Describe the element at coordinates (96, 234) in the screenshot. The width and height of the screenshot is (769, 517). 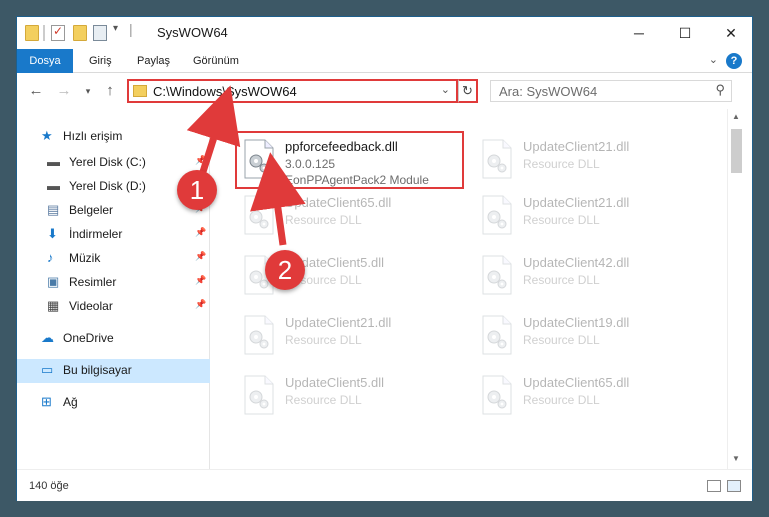
I see `sidebar-item-label: İndirmeler` at that location.